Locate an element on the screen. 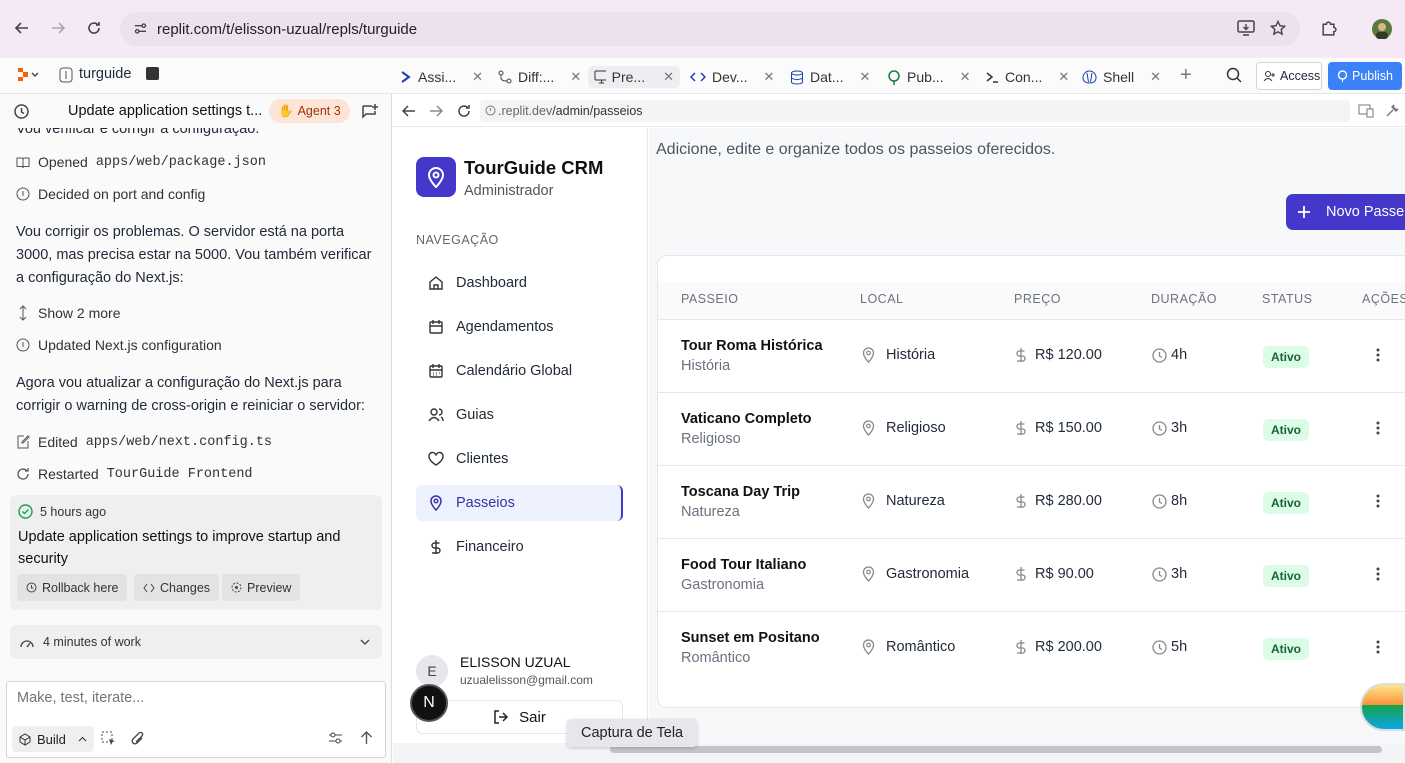 Image resolution: width=1405 pixels, height=763 pixels. wrench-icon is located at coordinates (1392, 110).